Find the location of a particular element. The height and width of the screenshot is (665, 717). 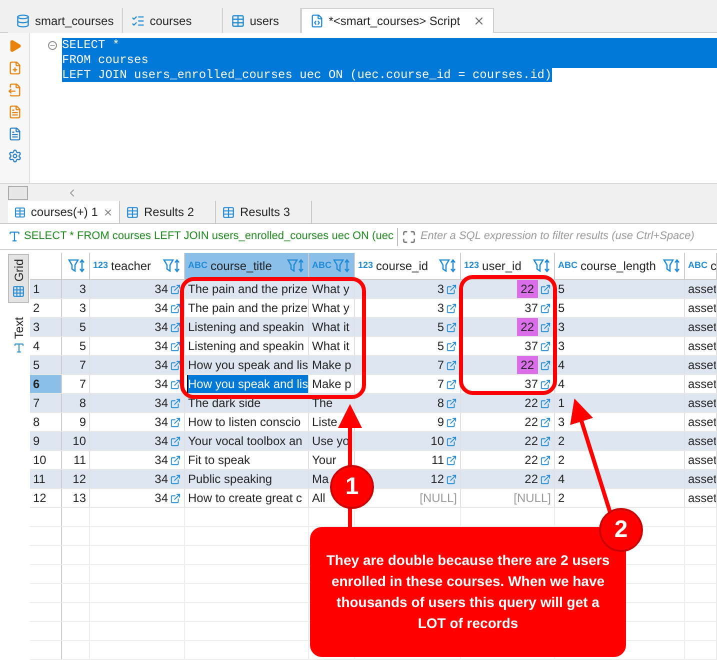

column-header: ABC course_length is located at coordinates (620, 266).